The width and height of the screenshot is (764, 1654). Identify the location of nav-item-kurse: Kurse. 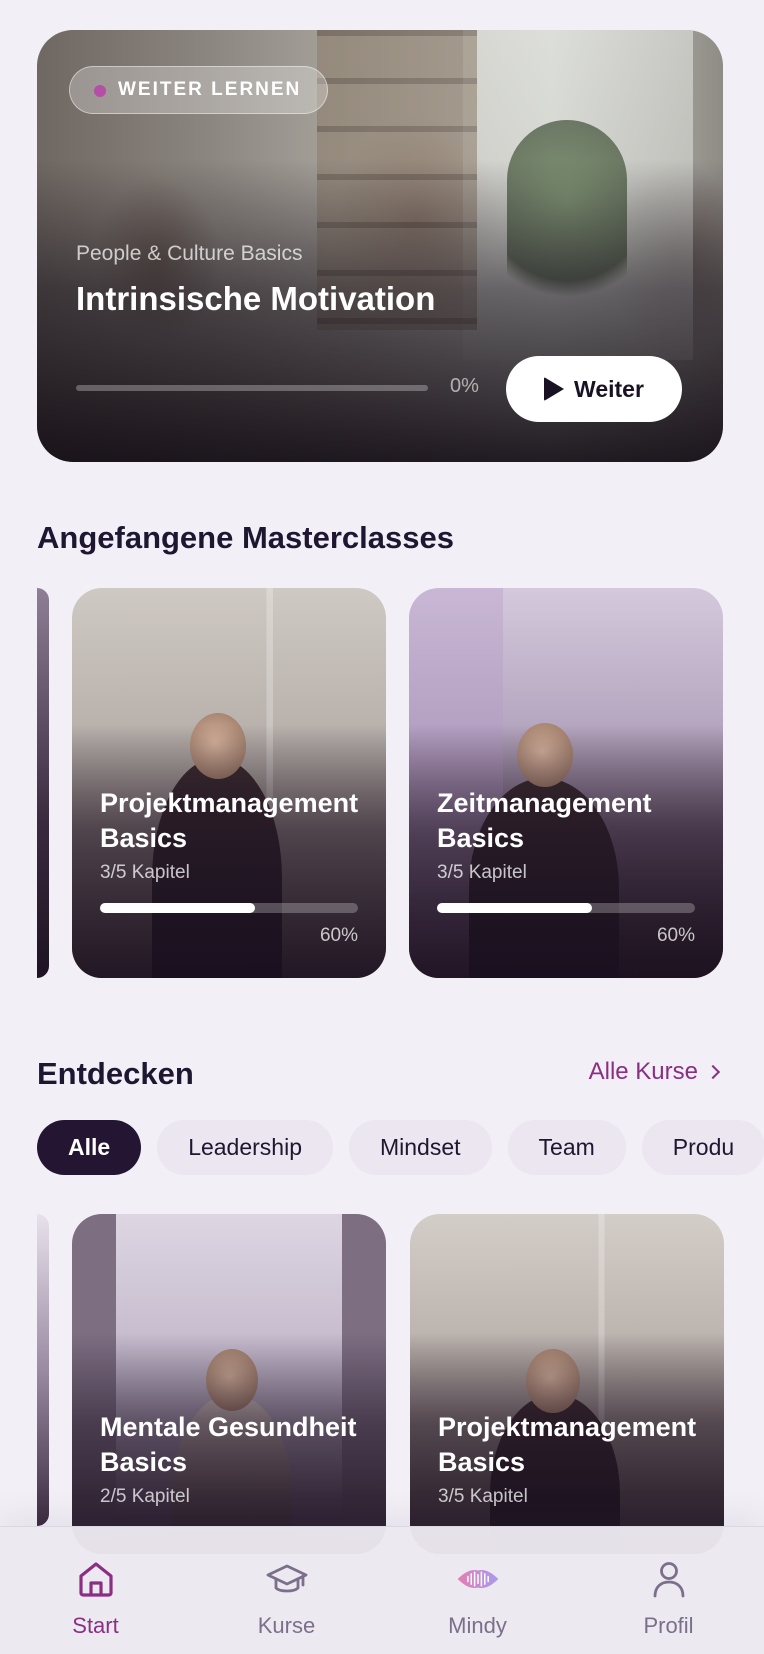
(286, 1590).